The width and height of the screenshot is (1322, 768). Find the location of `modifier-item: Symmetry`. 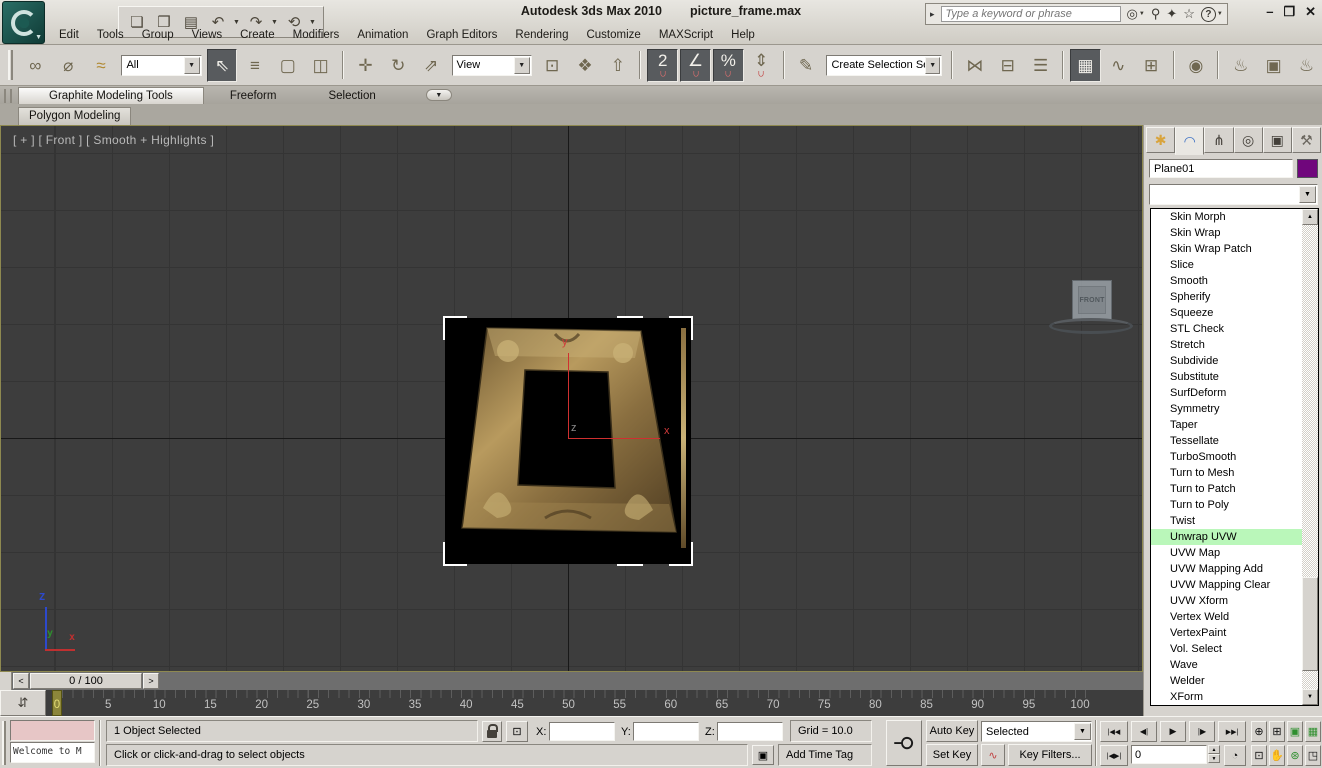

modifier-item: Symmetry is located at coordinates (1226, 409).